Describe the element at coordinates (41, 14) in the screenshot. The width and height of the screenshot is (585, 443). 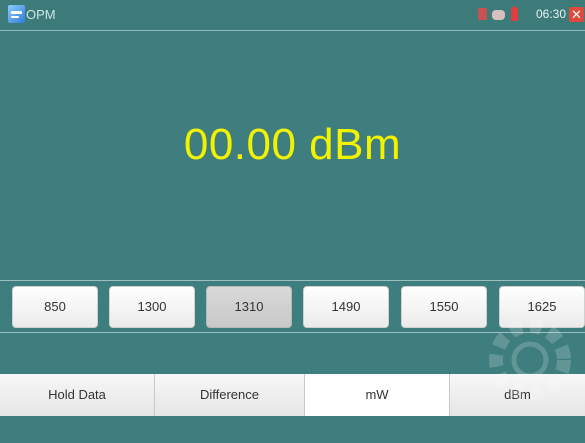
I see `app-title: OPM` at that location.